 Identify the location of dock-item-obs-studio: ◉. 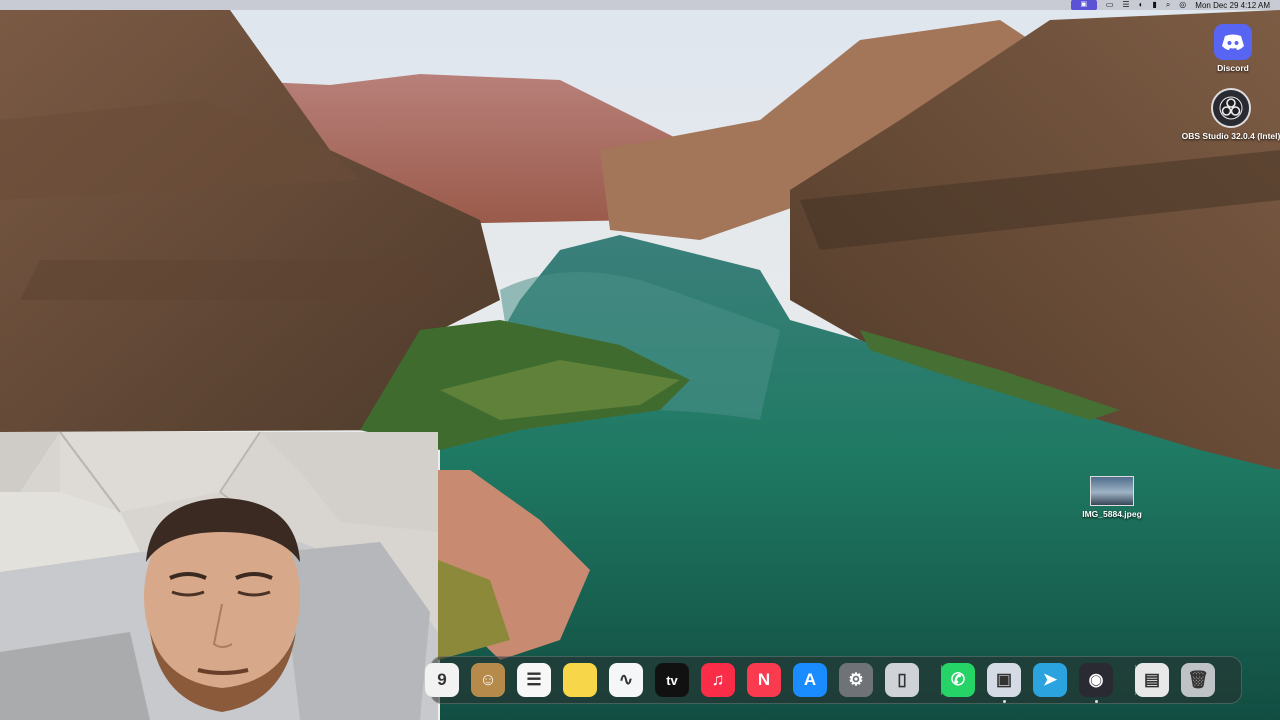
(1096, 680).